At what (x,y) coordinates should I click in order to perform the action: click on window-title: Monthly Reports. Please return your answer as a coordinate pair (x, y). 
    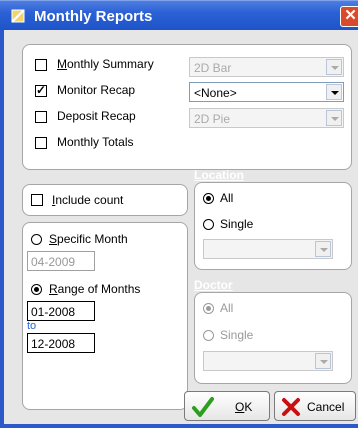
    Looking at the image, I should click on (93, 16).